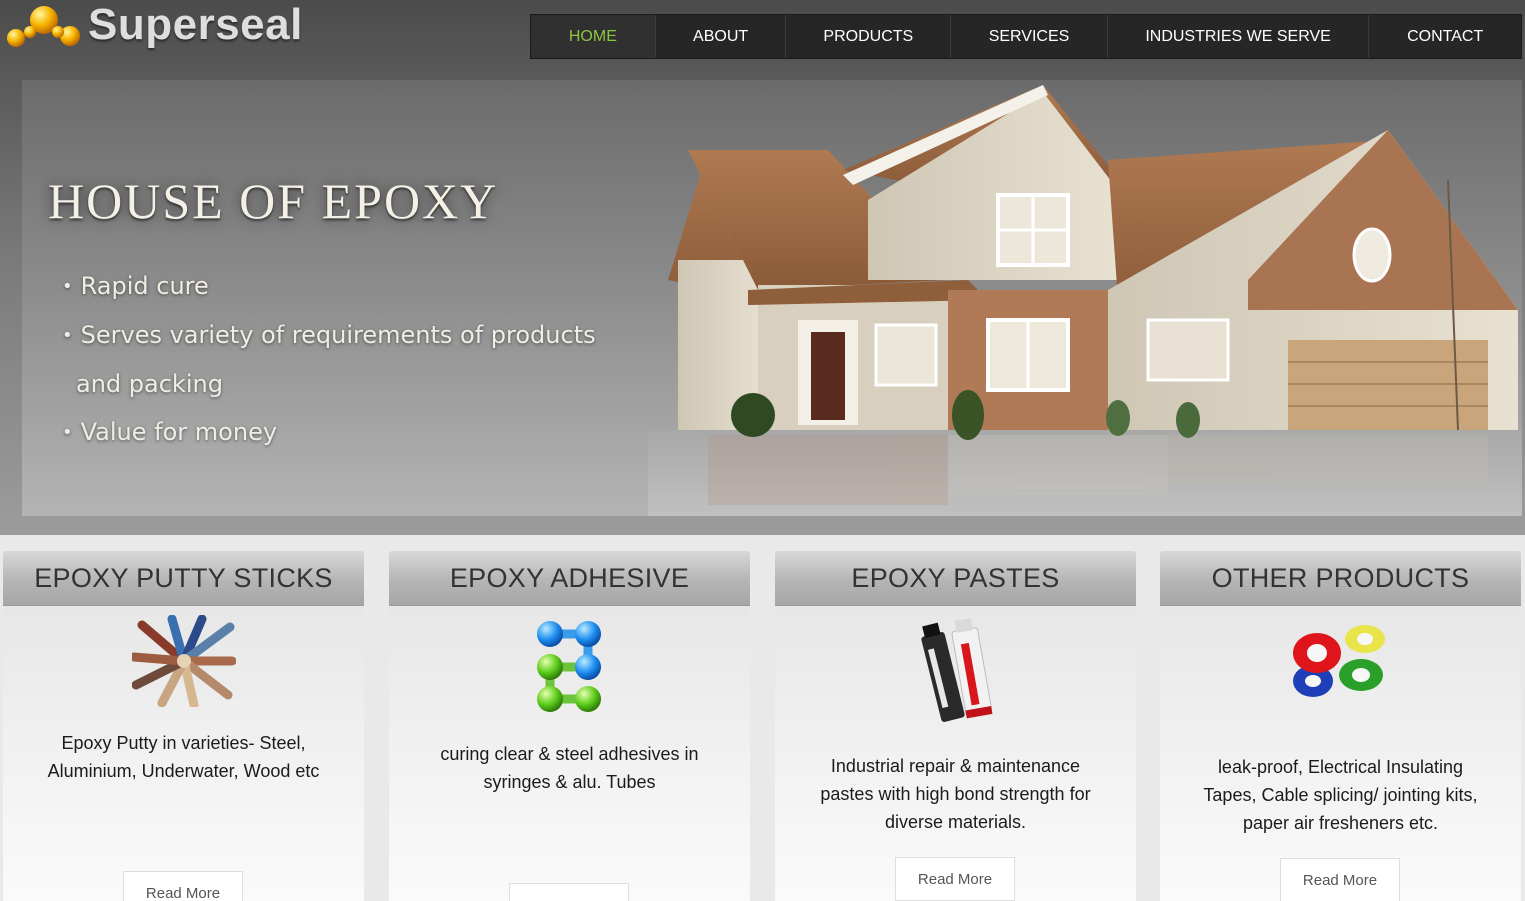 This screenshot has height=901, width=1525. I want to click on nav-products: PRODUCTS, so click(869, 36).